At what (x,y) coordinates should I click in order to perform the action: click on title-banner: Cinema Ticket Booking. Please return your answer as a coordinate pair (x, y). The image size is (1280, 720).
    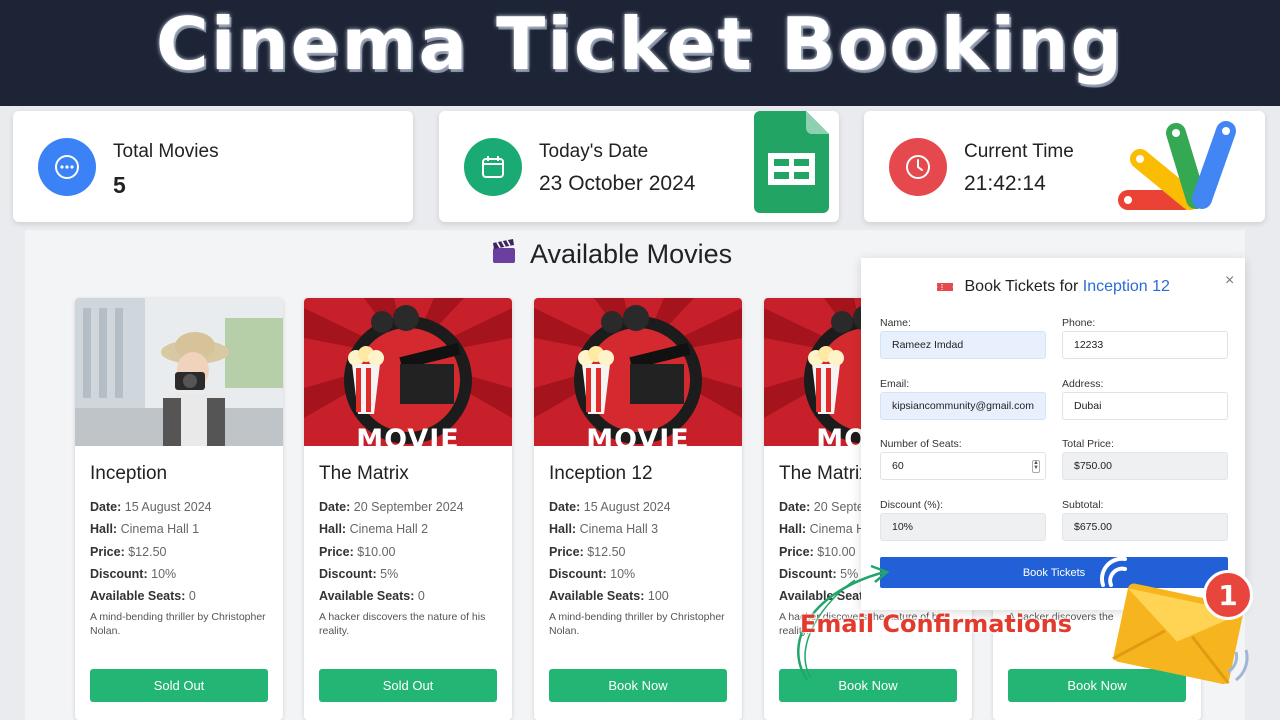
    Looking at the image, I should click on (640, 53).